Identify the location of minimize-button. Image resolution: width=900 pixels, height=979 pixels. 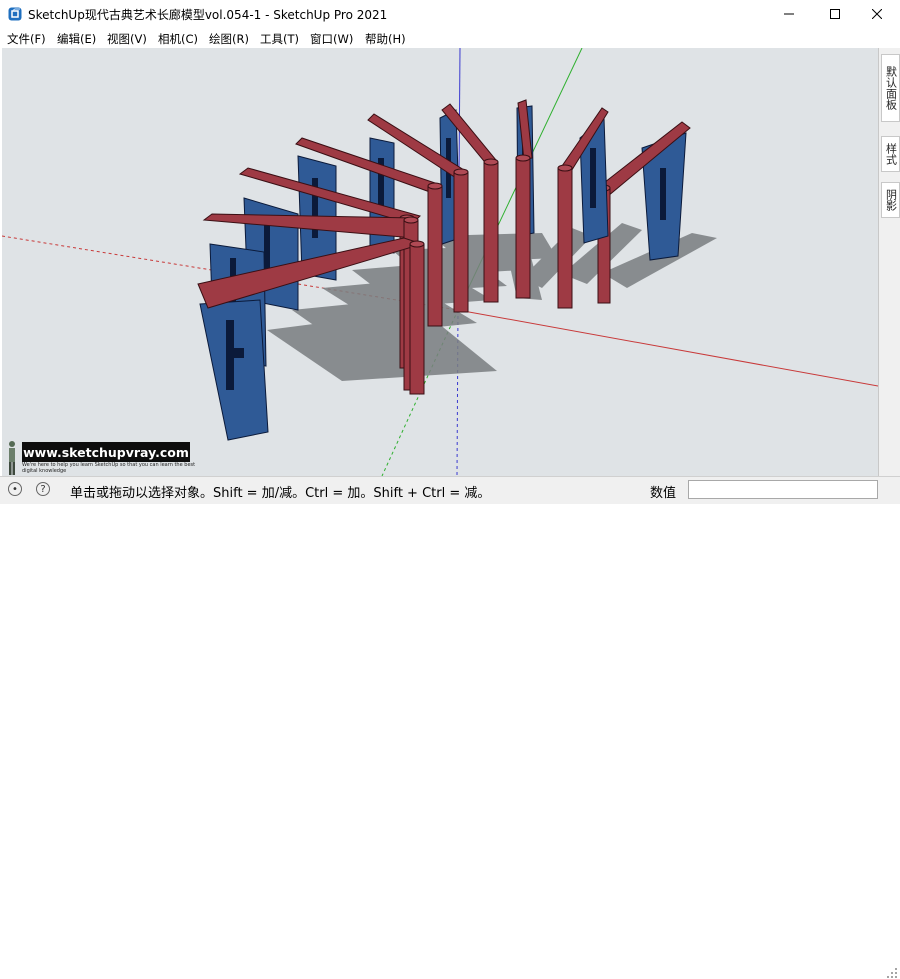
(789, 14).